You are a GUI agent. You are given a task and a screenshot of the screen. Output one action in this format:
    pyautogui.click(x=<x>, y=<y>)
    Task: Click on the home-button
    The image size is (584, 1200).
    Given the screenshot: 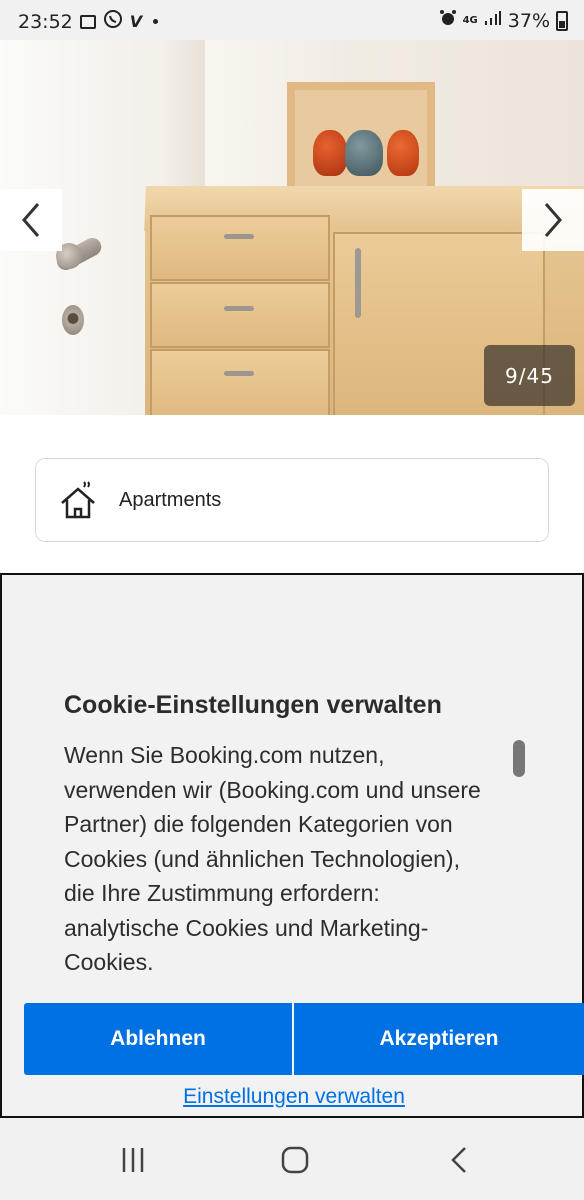 What is the action you would take?
    pyautogui.click(x=295, y=1160)
    